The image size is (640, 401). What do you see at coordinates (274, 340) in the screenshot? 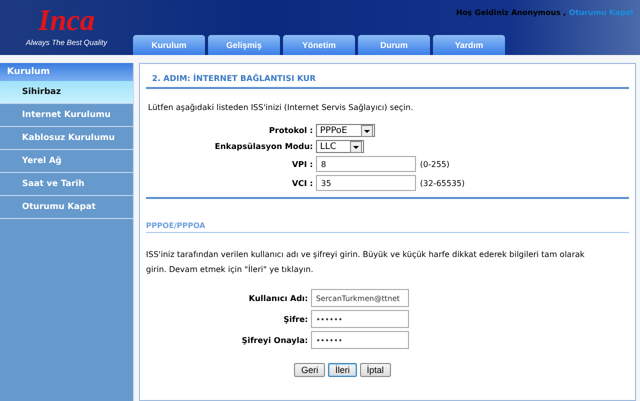
I see `field-label: Şifreyi Onayla:` at bounding box center [274, 340].